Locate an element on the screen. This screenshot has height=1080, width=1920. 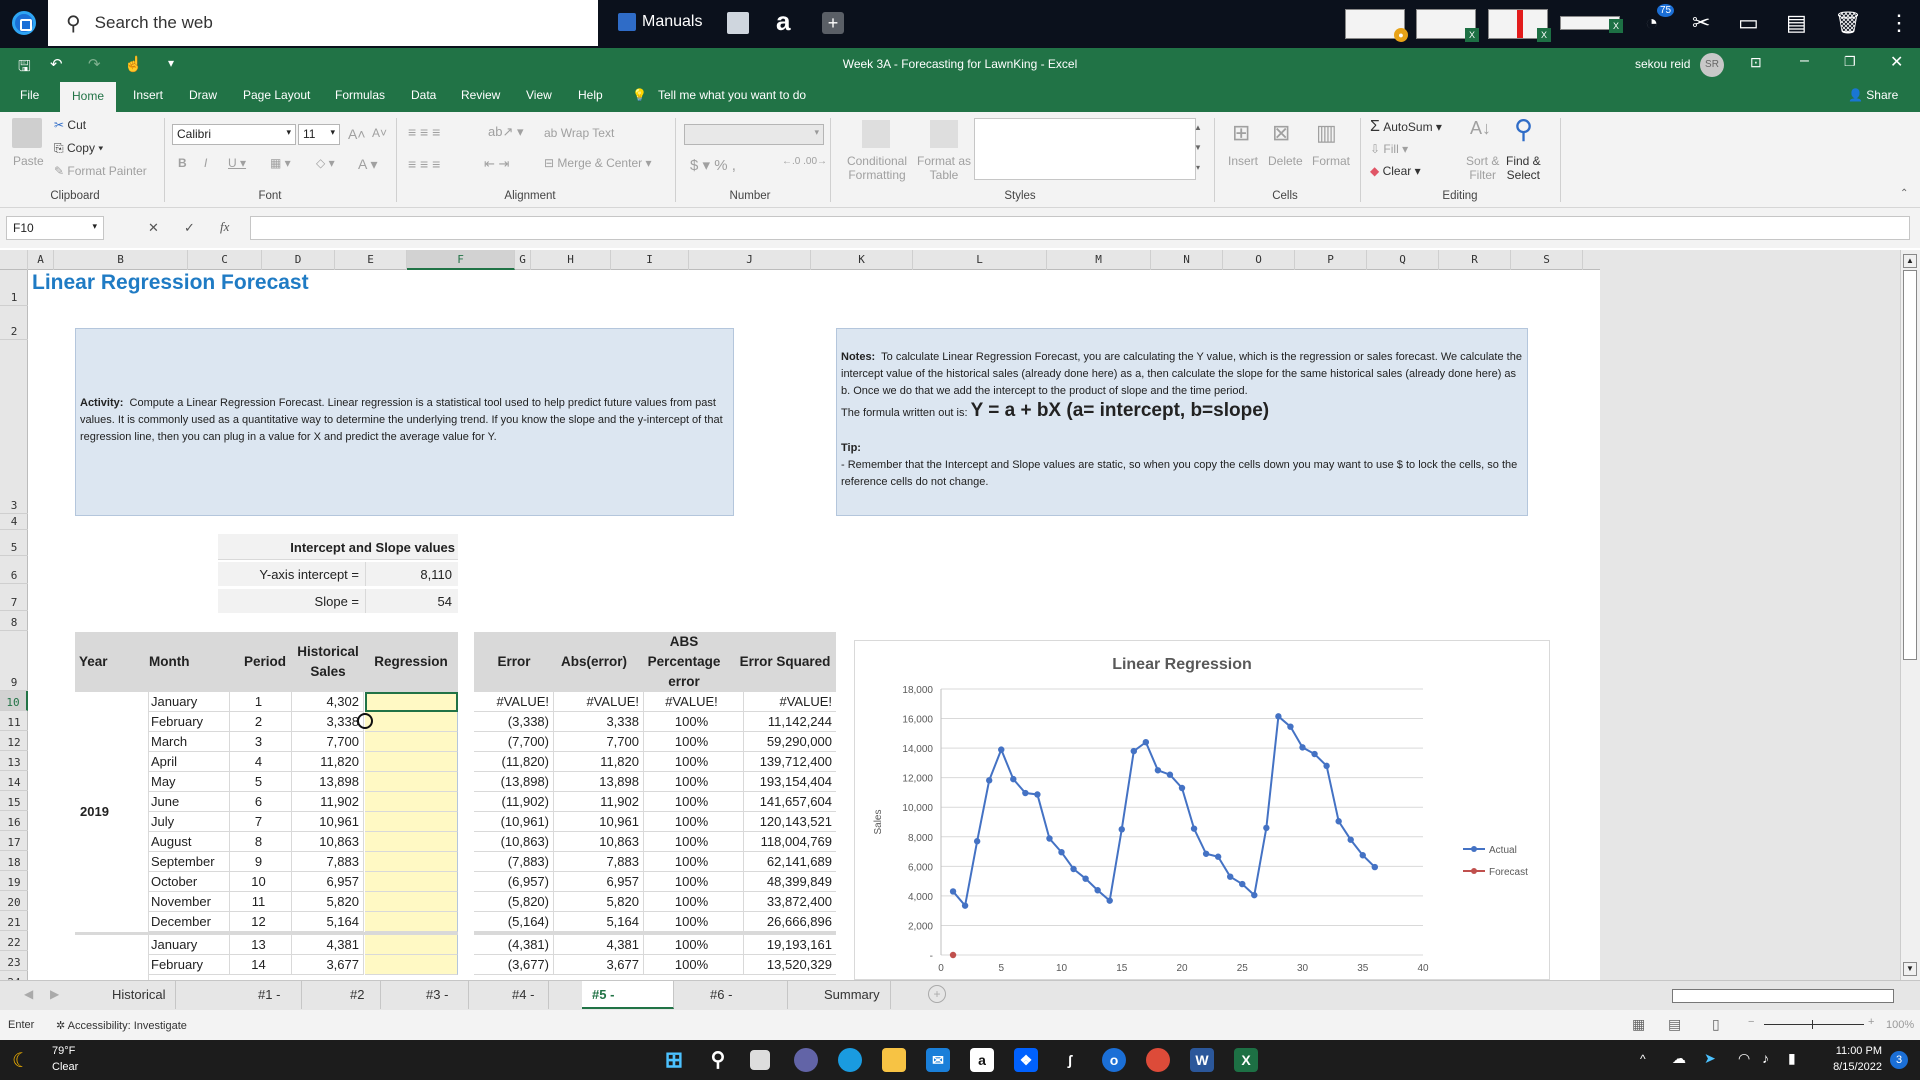
cell-month: August is located at coordinates (189, 842).